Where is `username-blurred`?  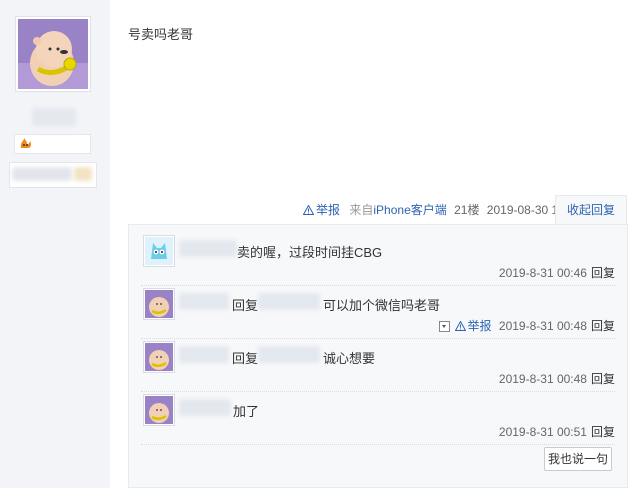 username-blurred is located at coordinates (54, 117).